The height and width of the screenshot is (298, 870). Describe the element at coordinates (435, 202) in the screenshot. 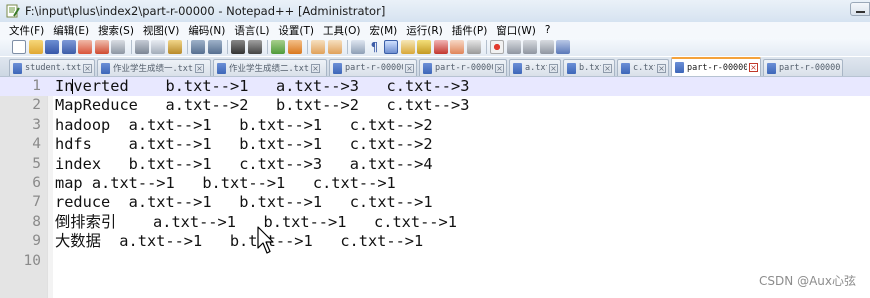

I see `editor-line: 7 reduce a.txt-->1 b.txt-->1 c.txt-->1` at that location.